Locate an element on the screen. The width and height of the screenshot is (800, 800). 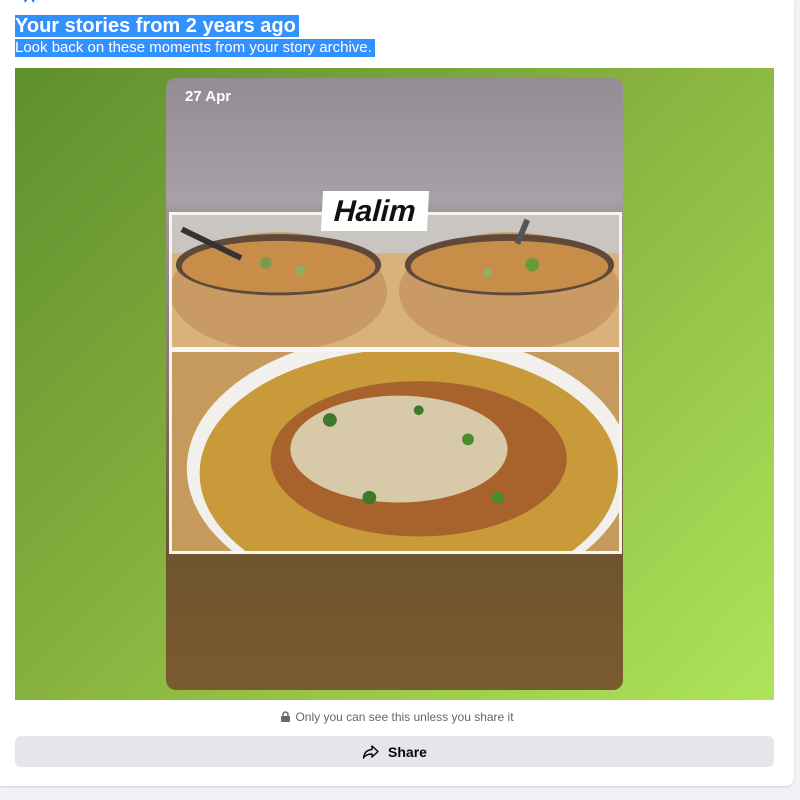
share-icon is located at coordinates (371, 752).